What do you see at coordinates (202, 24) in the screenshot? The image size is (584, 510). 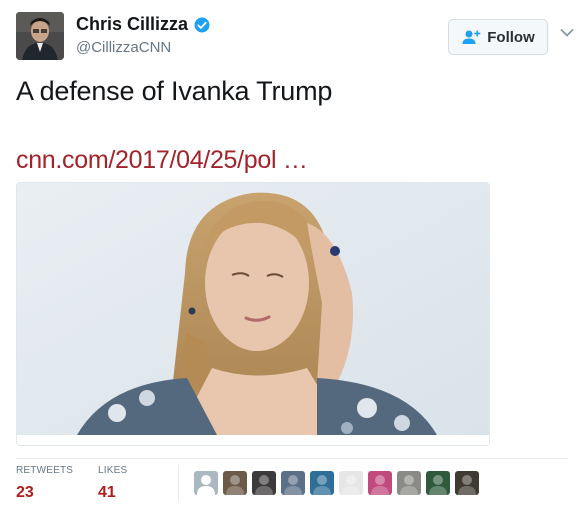 I see `verified-badge-icon` at bounding box center [202, 24].